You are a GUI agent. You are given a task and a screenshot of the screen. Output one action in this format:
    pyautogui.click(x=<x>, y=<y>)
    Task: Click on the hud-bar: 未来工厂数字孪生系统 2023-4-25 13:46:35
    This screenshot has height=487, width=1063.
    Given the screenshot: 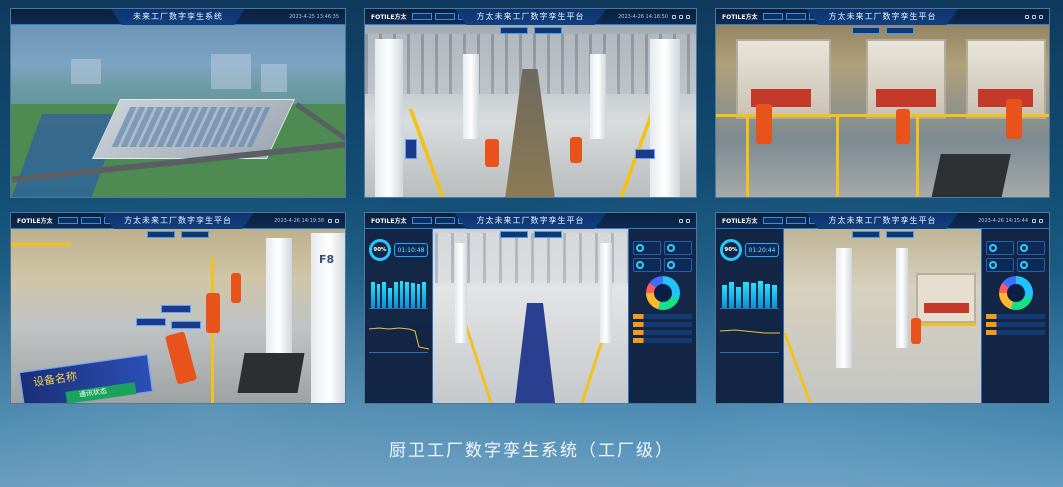 What is the action you would take?
    pyautogui.click(x=178, y=17)
    